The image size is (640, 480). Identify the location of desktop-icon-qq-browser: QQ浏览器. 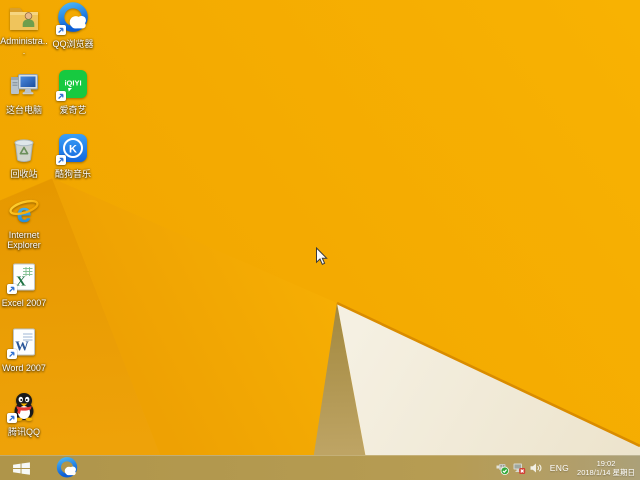
(73, 27).